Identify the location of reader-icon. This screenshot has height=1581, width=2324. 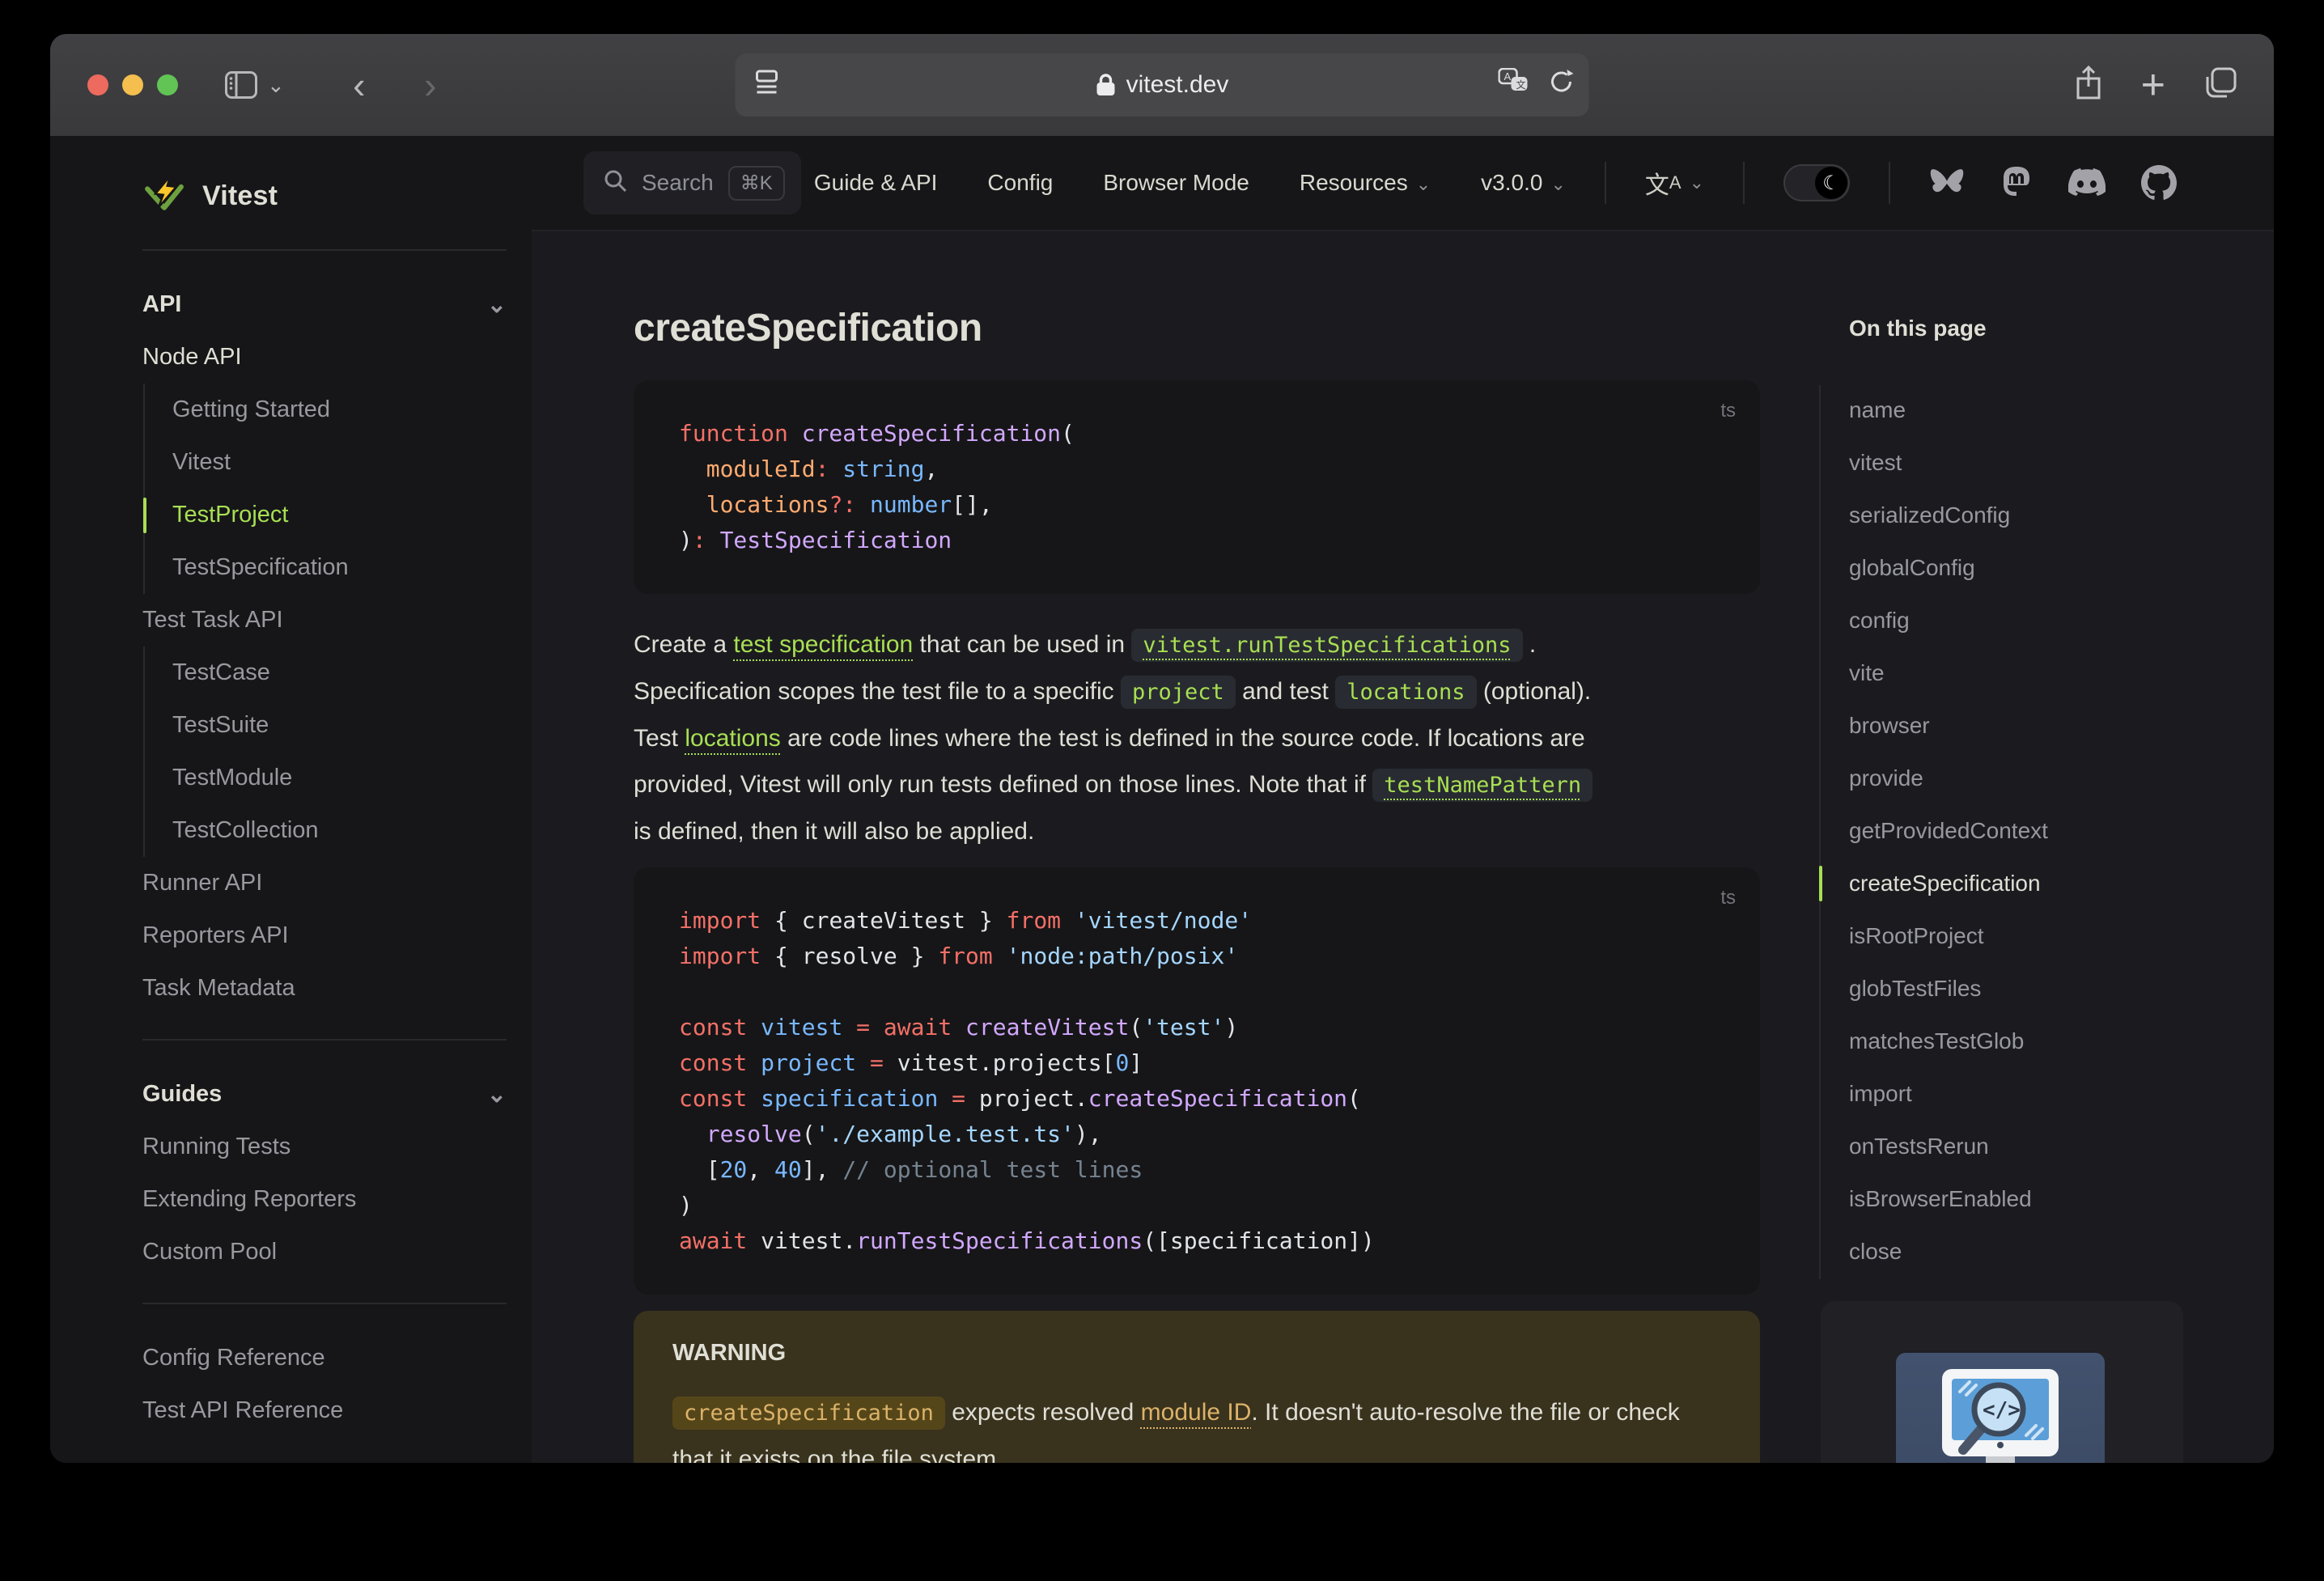
(767, 85).